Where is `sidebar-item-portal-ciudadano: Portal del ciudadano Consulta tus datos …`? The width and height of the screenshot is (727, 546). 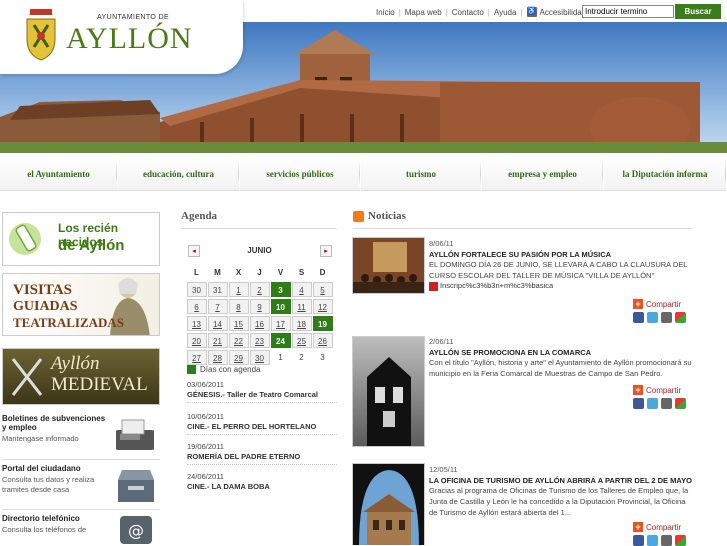
sidebar-item-portal-ciudadano: Portal del ciudadano Consulta tus datos … is located at coordinates (81, 487).